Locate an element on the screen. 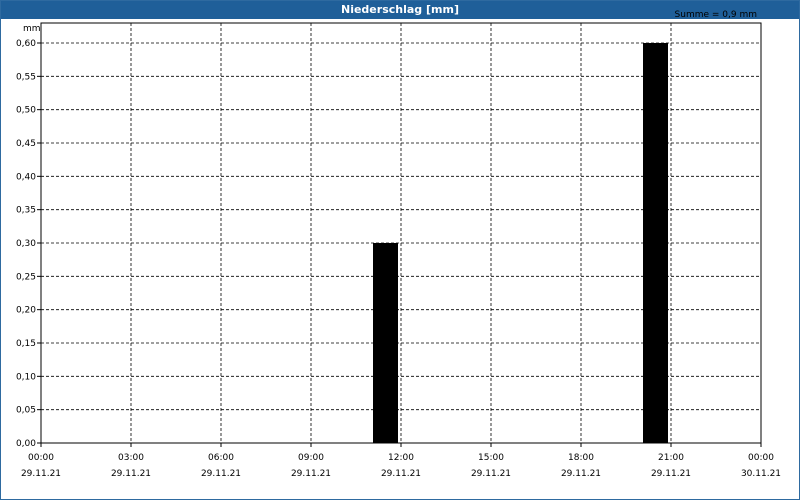  y-tick-label: 0,55 is located at coordinates (26, 77).